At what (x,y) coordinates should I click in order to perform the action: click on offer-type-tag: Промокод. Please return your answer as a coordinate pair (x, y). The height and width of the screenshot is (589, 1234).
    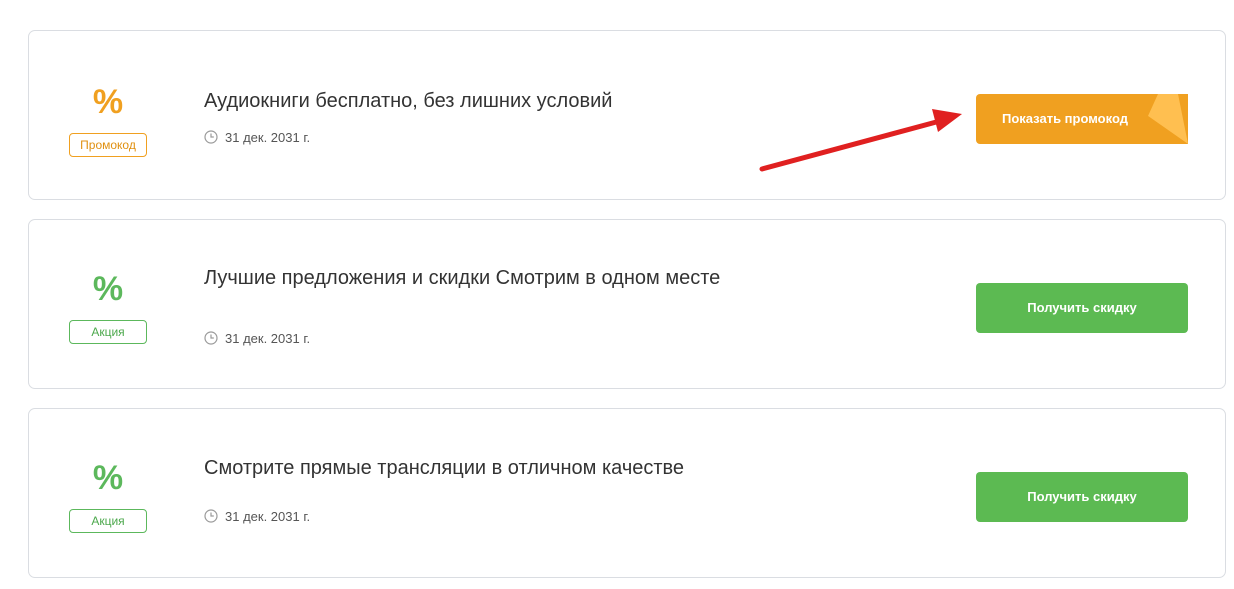
    Looking at the image, I should click on (108, 145).